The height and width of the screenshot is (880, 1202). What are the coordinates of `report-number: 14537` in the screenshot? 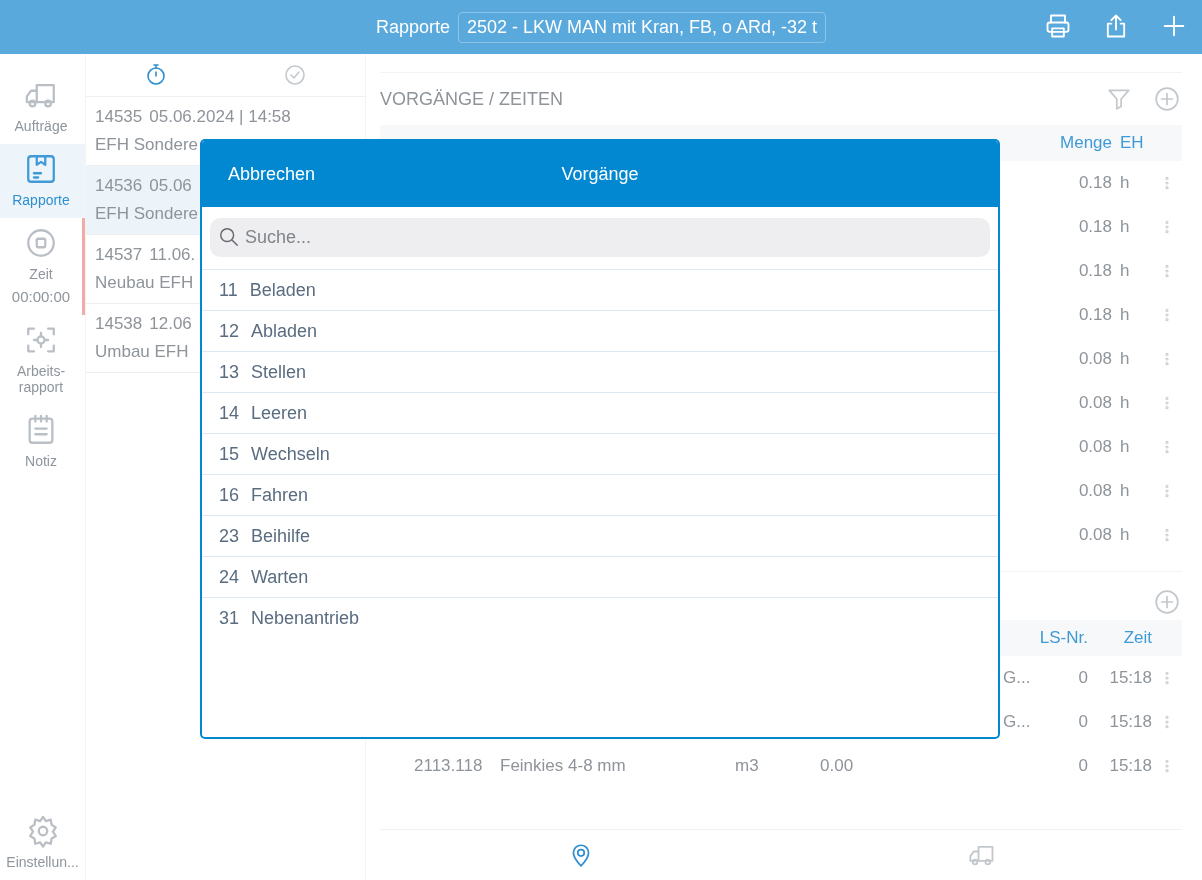 It's located at (119, 255).